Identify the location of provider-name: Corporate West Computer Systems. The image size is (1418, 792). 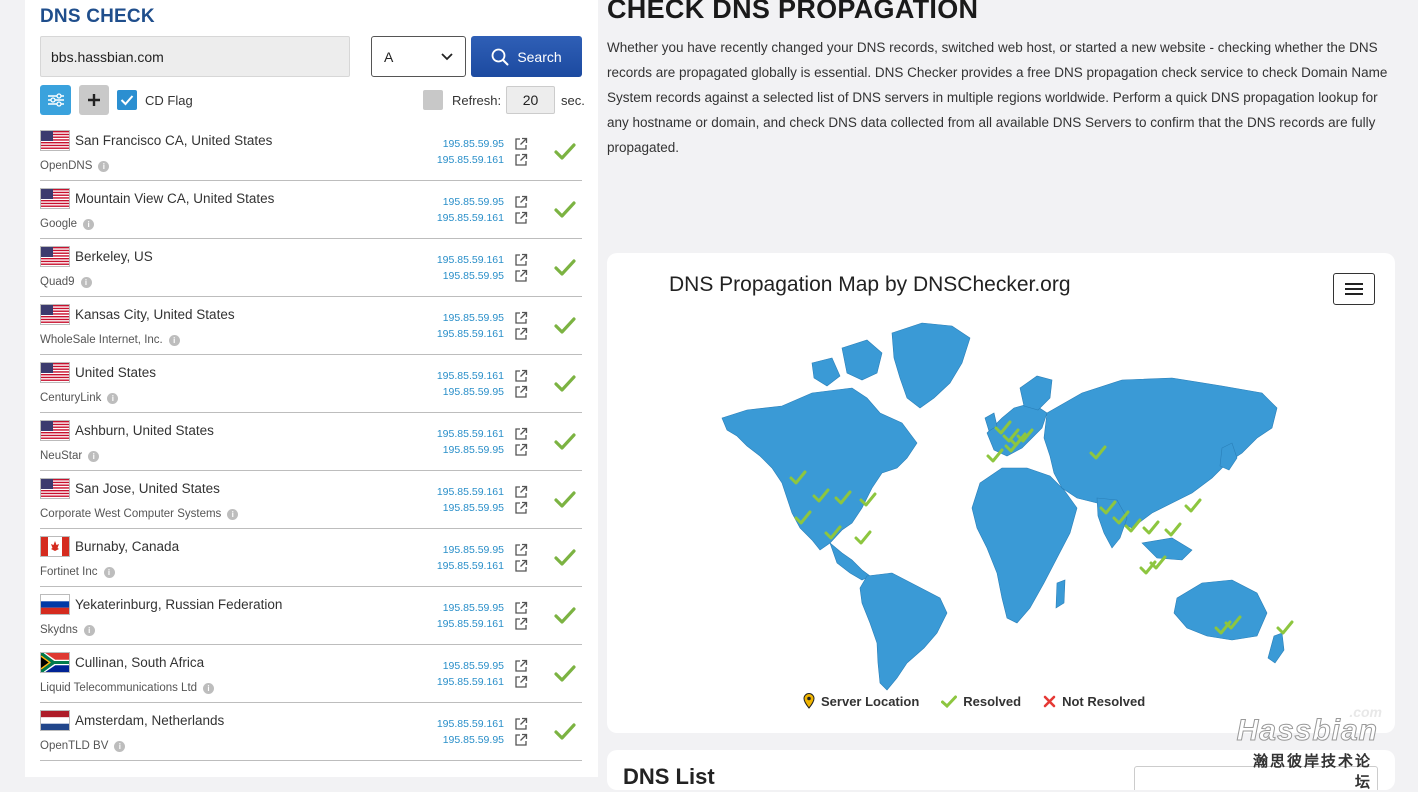
(131, 514).